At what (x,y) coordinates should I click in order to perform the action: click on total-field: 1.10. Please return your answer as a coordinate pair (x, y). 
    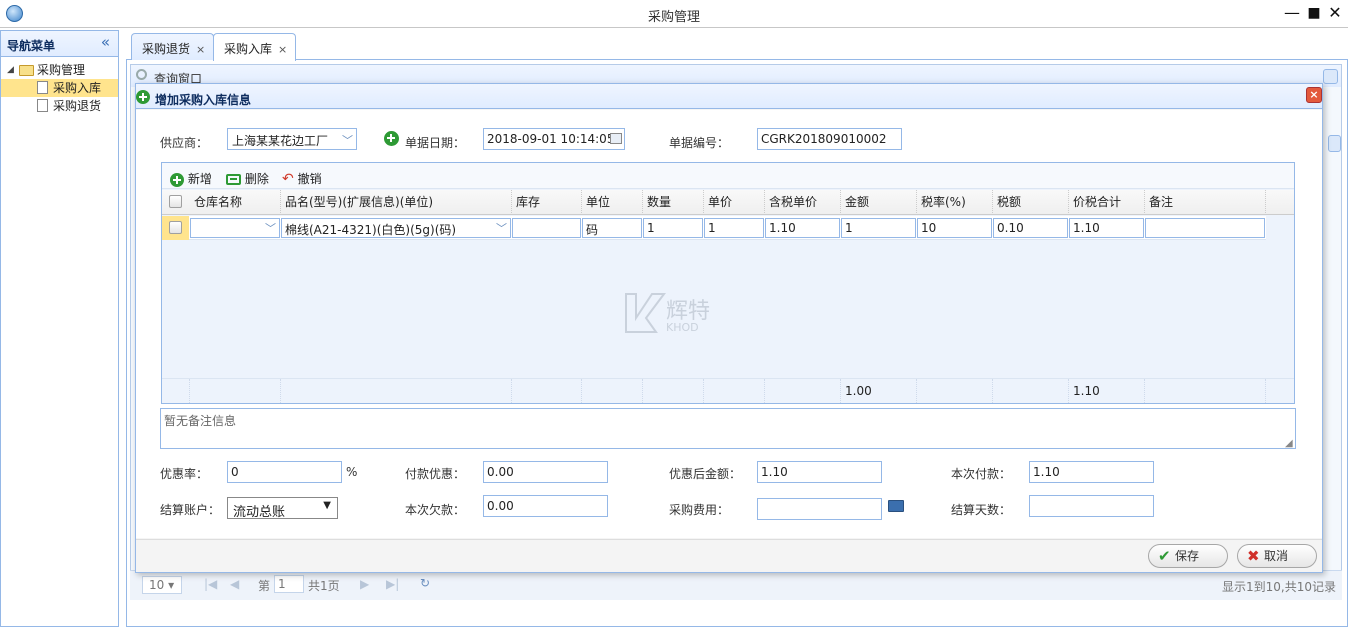
    Looking at the image, I should click on (1106, 228).